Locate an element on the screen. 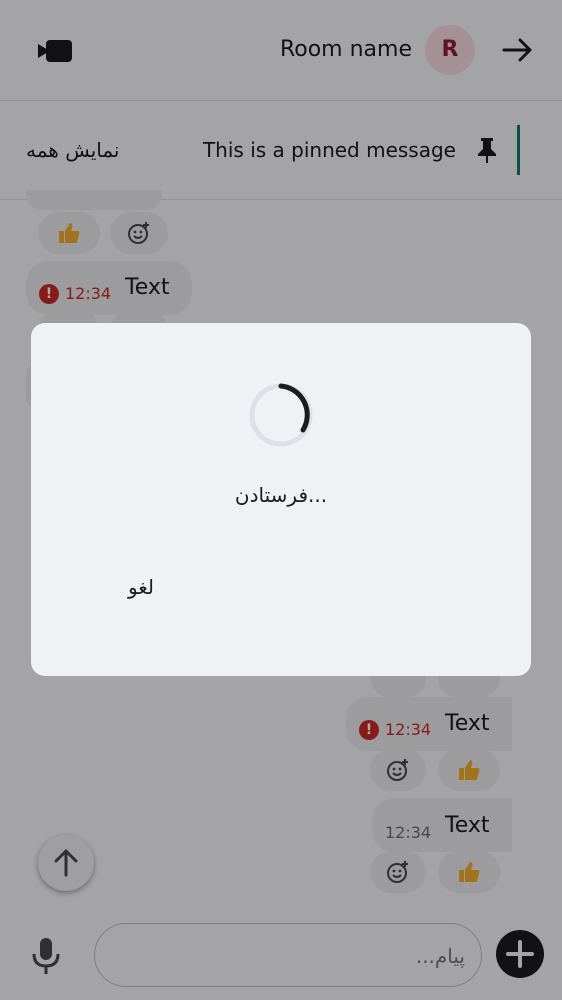 Image resolution: width=562 pixels, height=1000 pixels. cancel-button: لغو is located at coordinates (141, 587).